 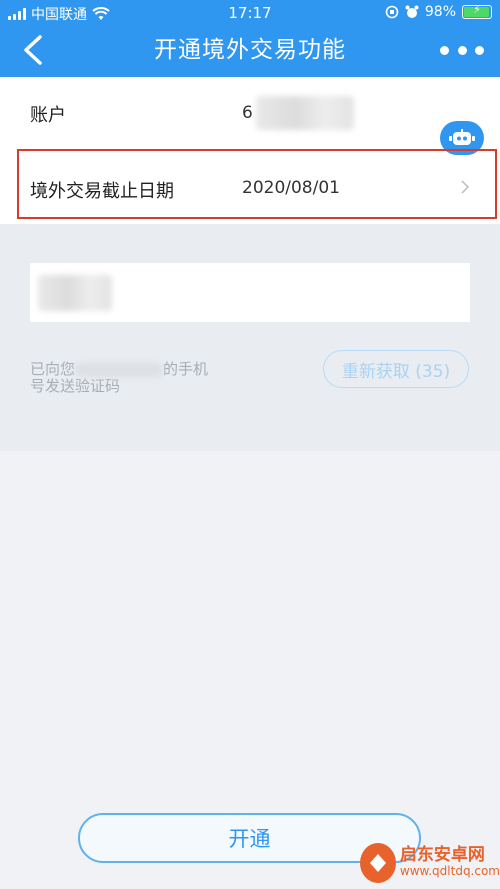 I want to click on account-number-redacted, so click(x=305, y=113).